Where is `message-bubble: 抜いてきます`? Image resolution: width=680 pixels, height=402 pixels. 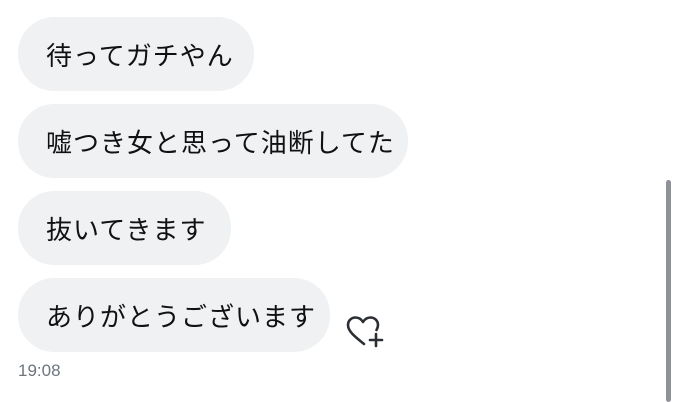
message-bubble: 抜いてきます is located at coordinates (124, 228).